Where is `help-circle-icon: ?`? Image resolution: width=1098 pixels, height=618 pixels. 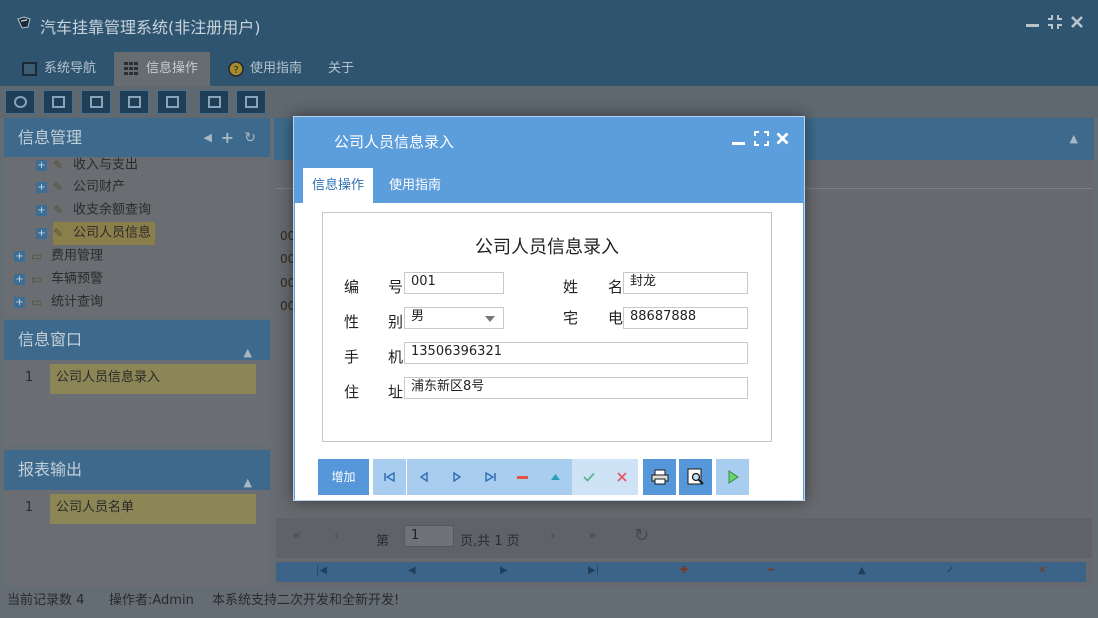 help-circle-icon: ? is located at coordinates (236, 69).